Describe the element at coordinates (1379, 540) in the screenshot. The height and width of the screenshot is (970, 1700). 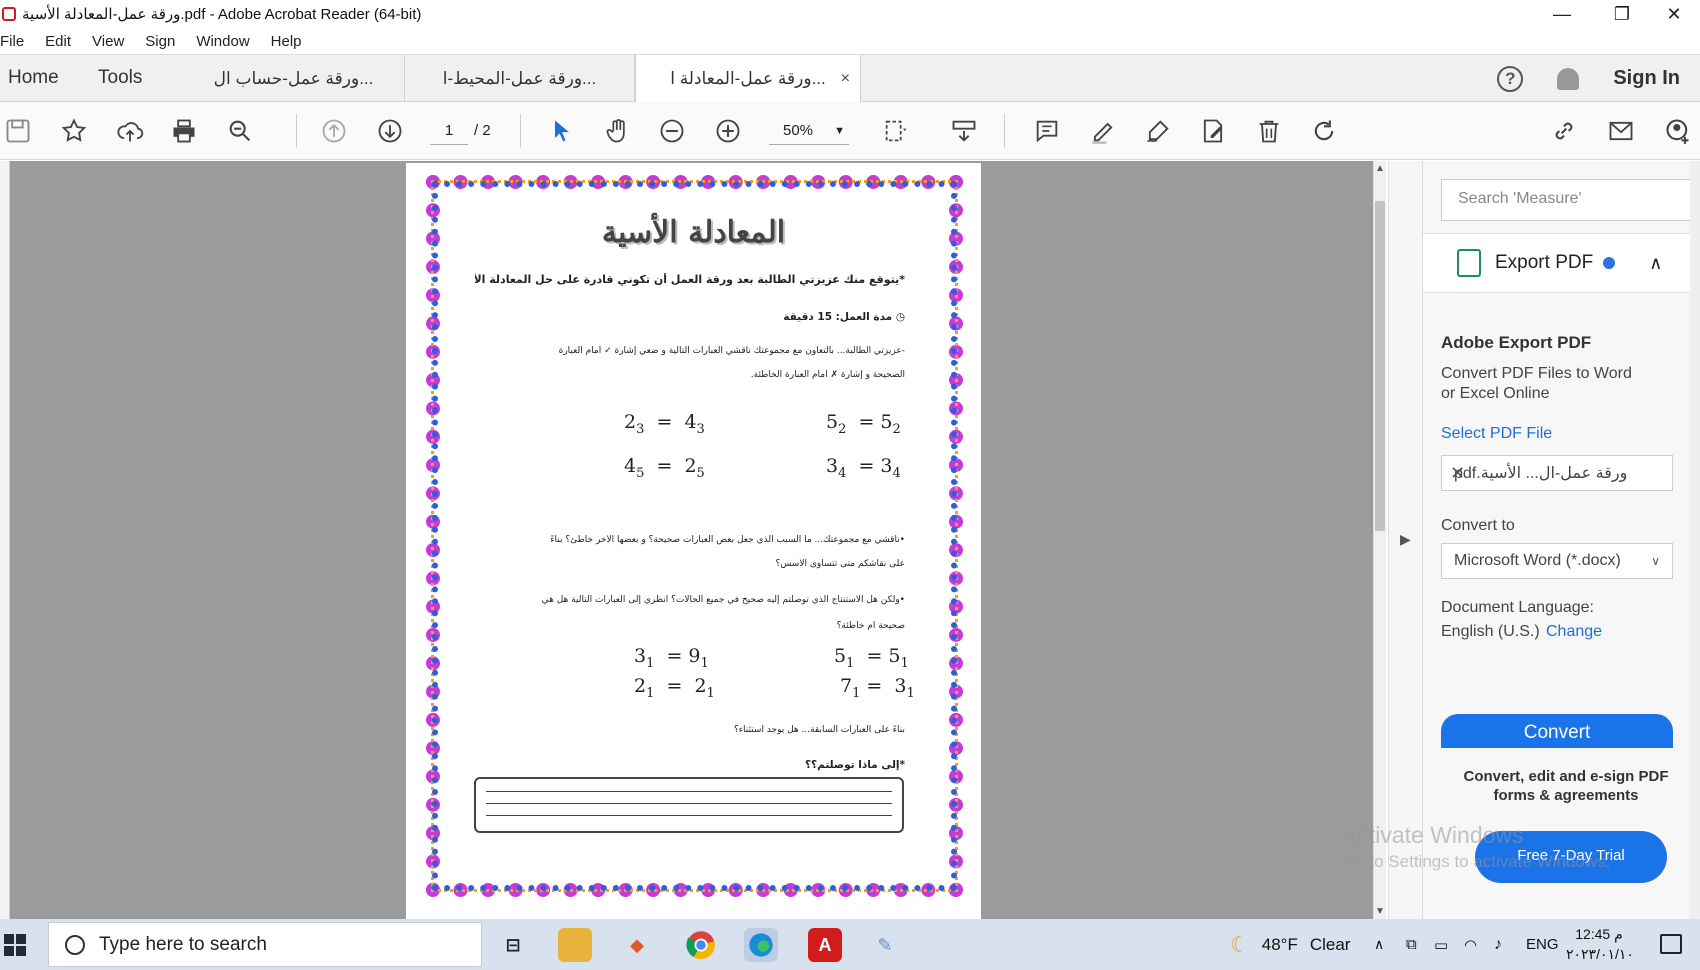
I see `document-scrollbar: ▲ ▼` at that location.